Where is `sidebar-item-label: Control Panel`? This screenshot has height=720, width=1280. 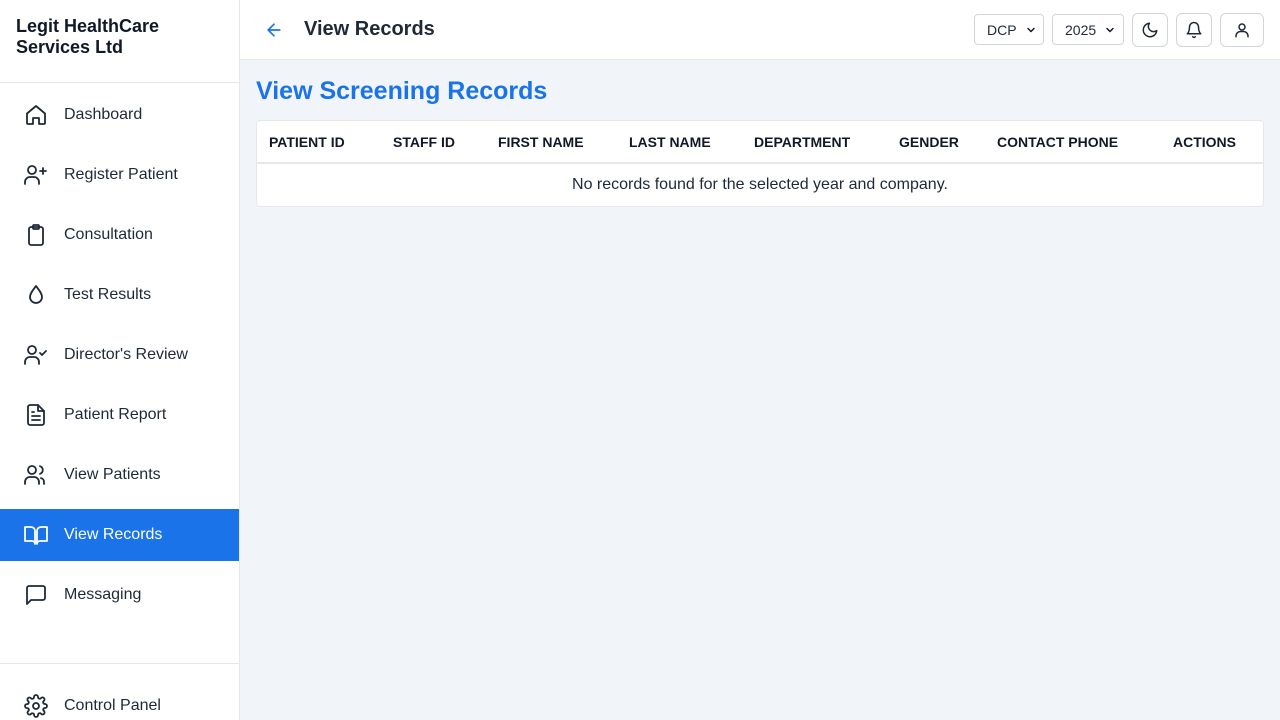 sidebar-item-label: Control Panel is located at coordinates (112, 705).